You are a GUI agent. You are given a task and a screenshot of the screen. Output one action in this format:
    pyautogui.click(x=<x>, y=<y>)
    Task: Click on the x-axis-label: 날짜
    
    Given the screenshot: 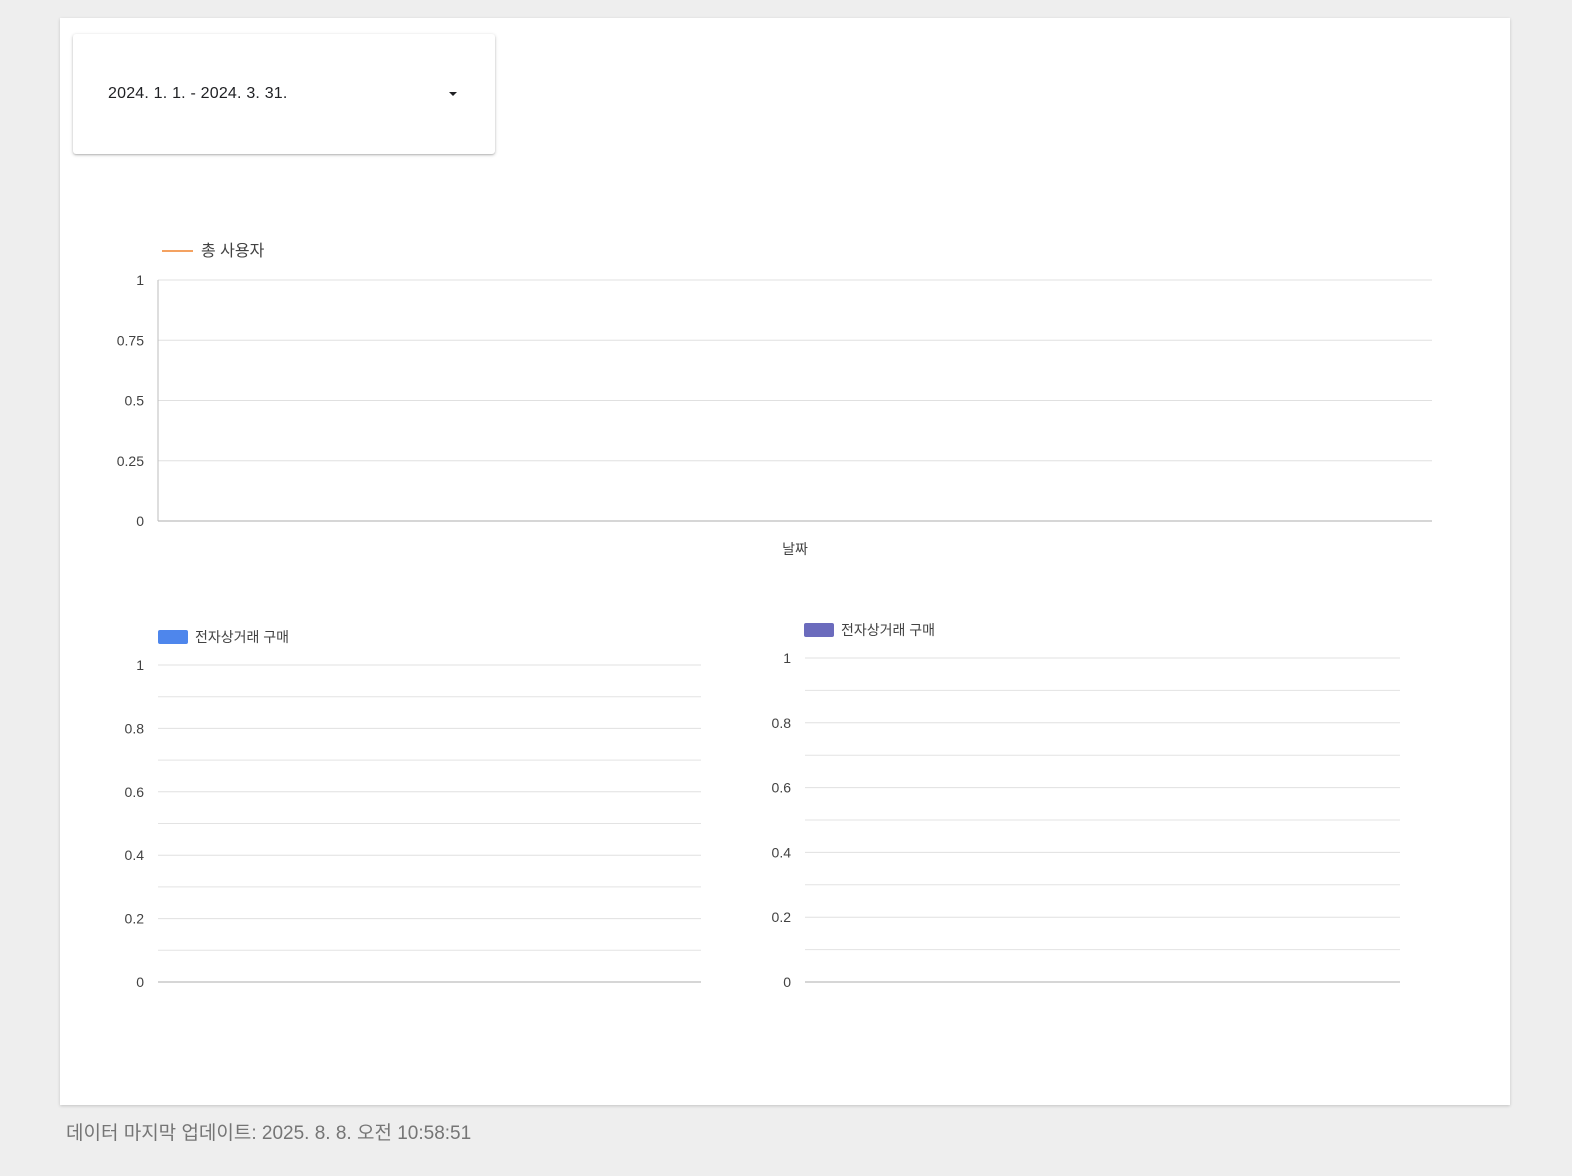 What is the action you would take?
    pyautogui.click(x=795, y=549)
    